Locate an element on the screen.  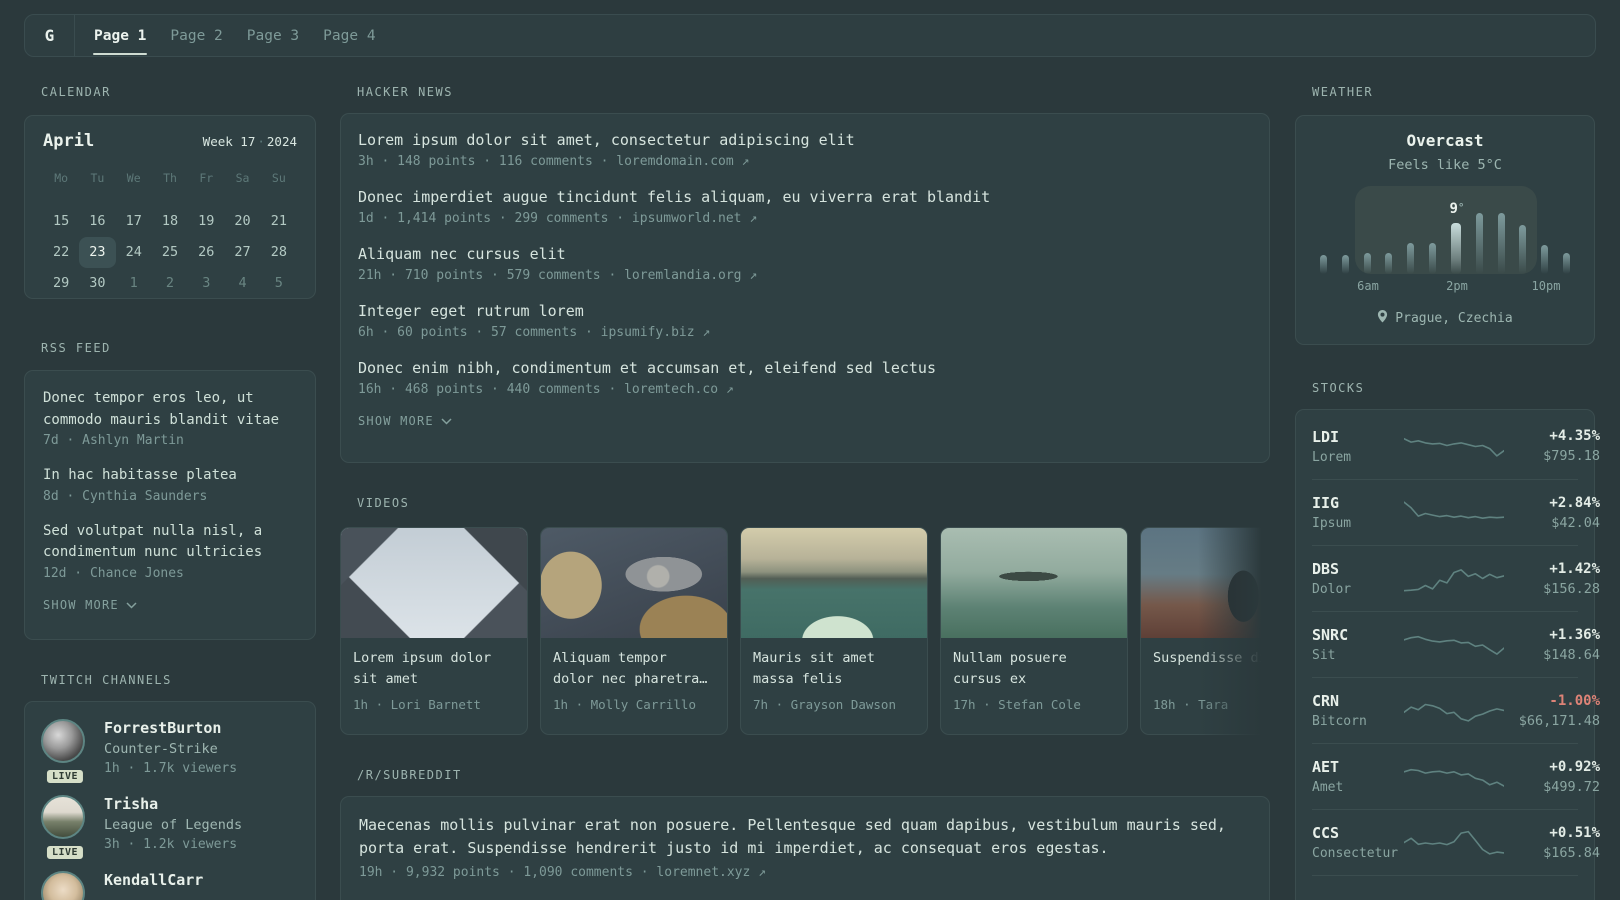
stock-change: +4.35% is located at coordinates (1574, 436).